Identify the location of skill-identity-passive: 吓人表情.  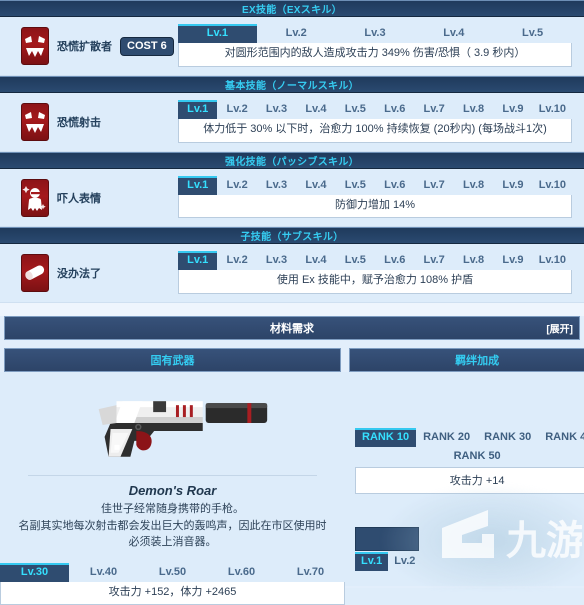
(89, 196).